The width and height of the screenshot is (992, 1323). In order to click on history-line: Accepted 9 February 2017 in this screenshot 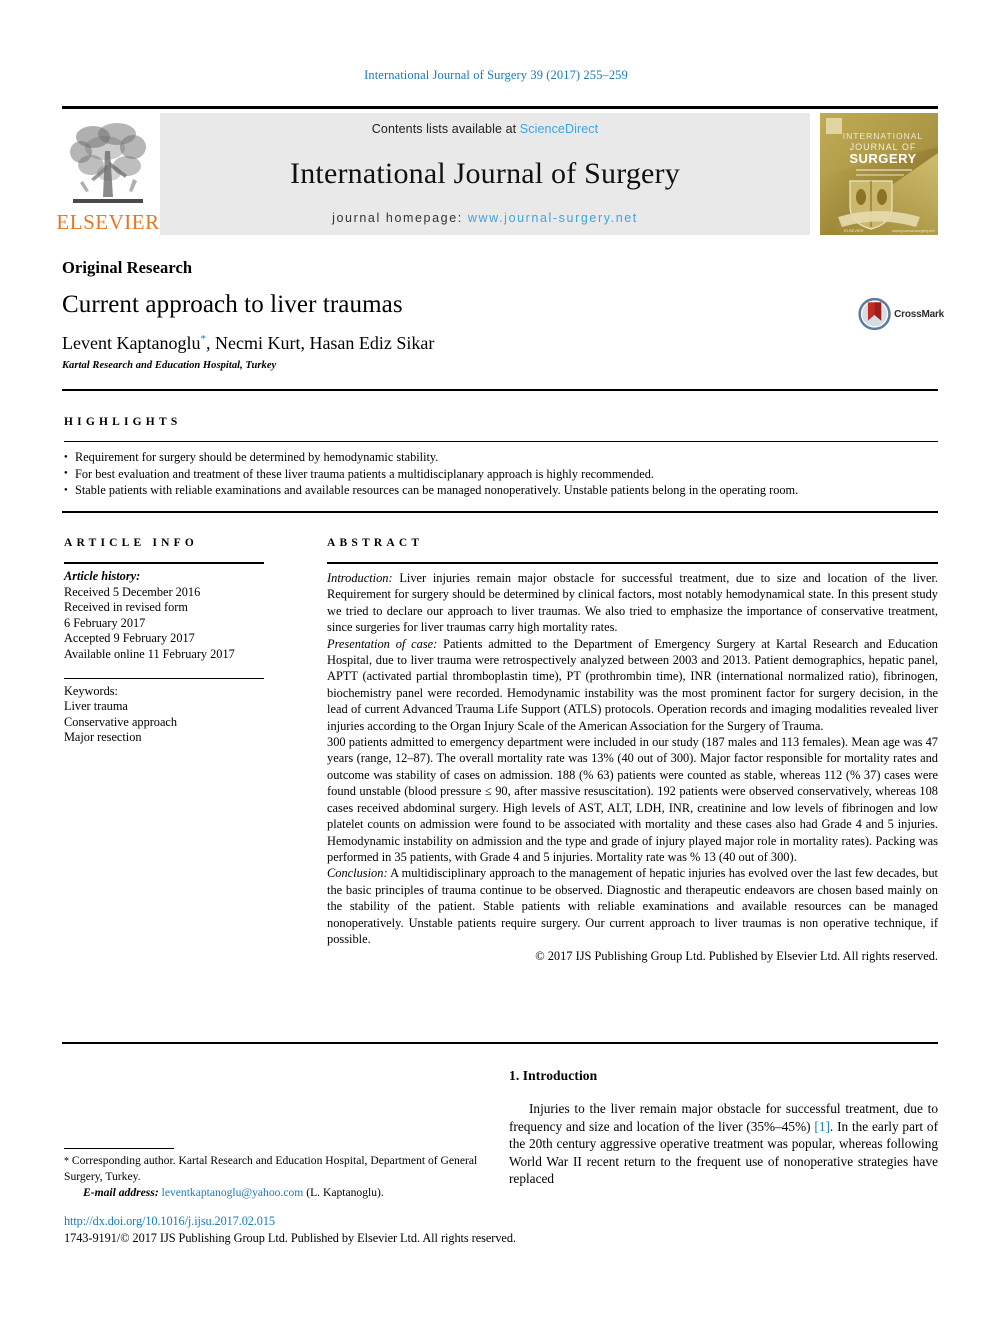, I will do `click(129, 638)`.